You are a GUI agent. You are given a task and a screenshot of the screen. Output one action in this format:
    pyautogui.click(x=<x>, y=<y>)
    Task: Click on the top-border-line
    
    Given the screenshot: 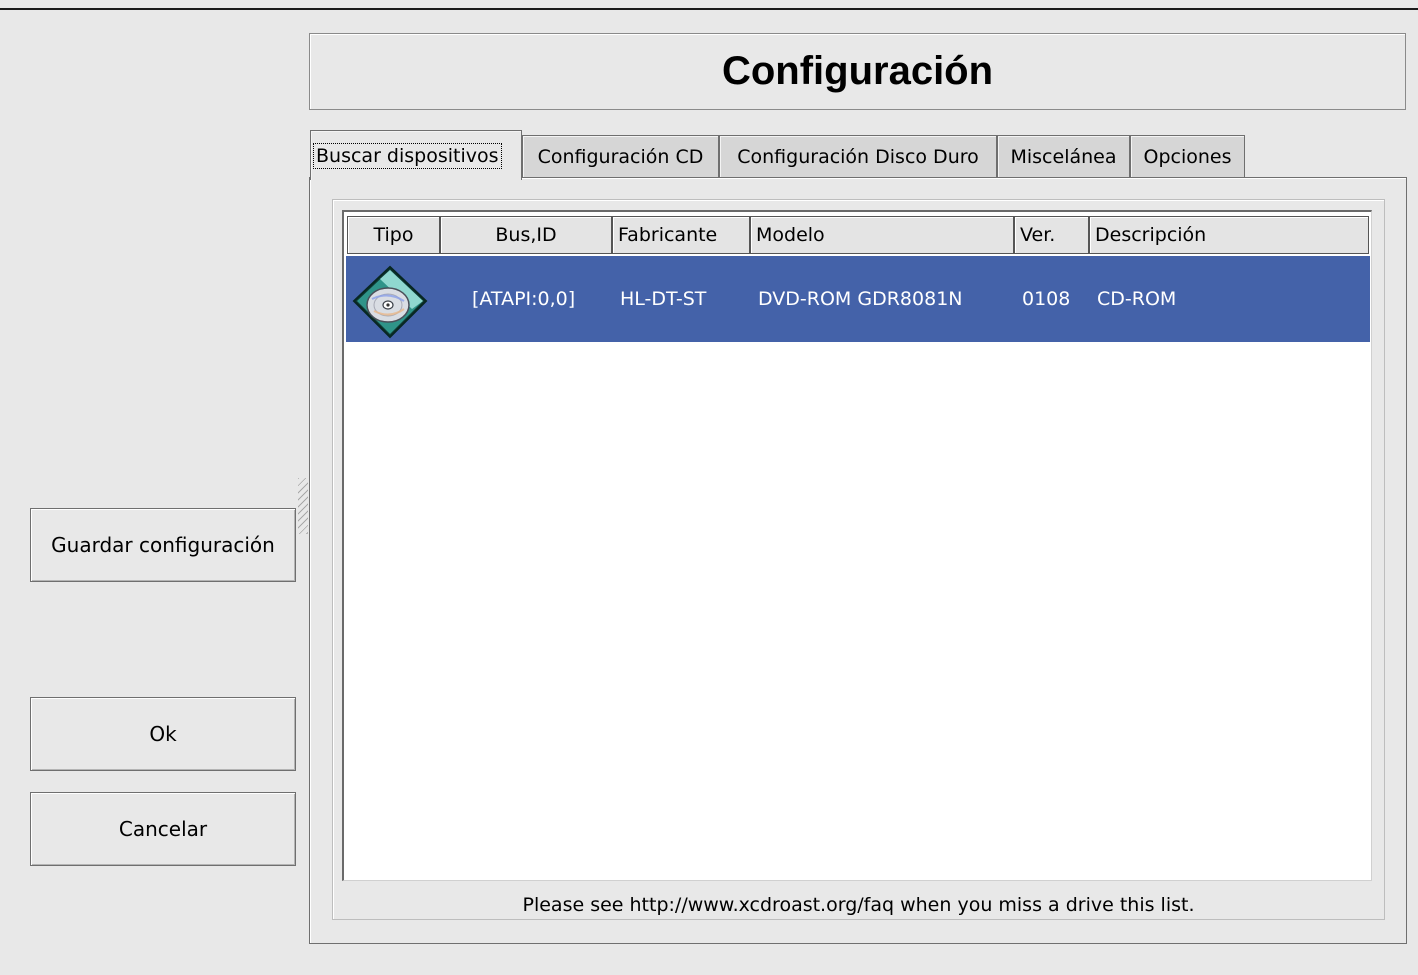 What is the action you would take?
    pyautogui.click(x=709, y=9)
    